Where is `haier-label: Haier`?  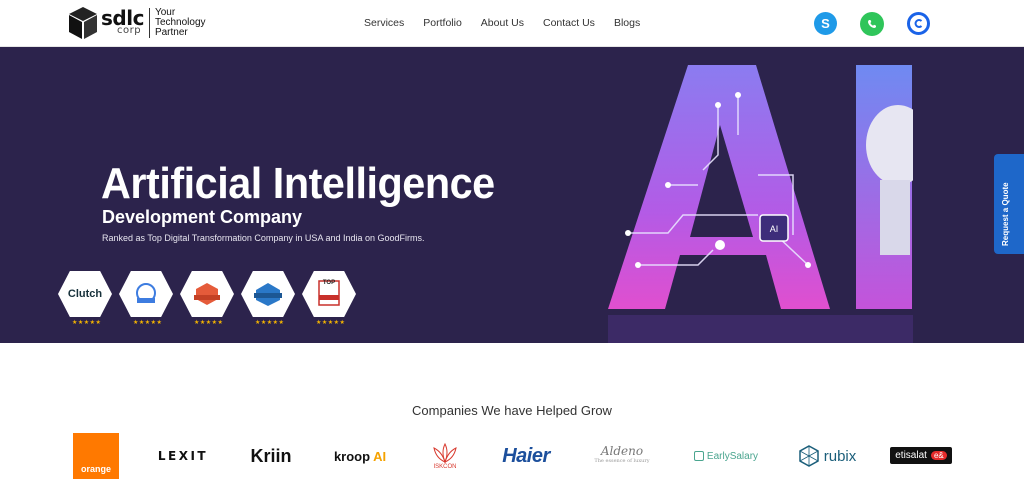
haier-label: Haier is located at coordinates (526, 455).